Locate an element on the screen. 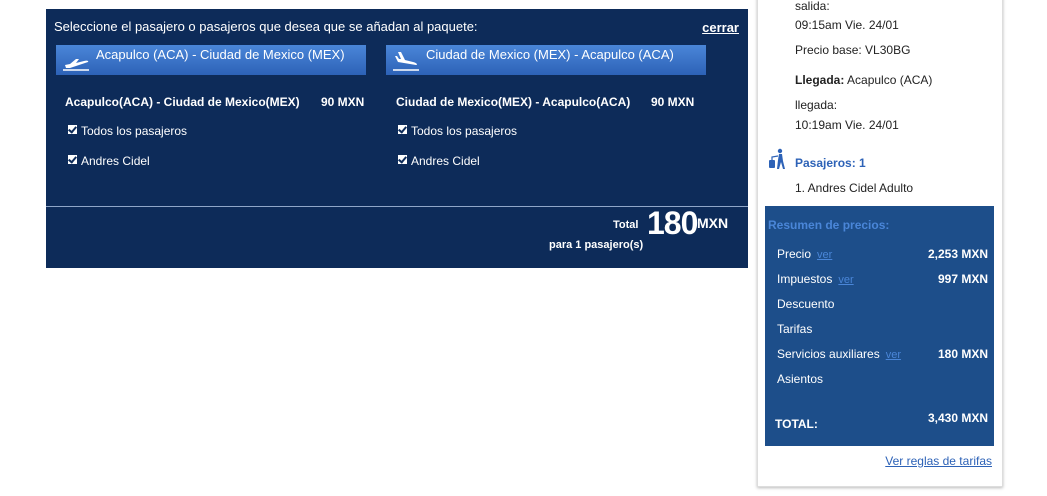  segment-title-return: Ciudad de Mexico(MEX) - Acapulco(ACA) is located at coordinates (513, 102).